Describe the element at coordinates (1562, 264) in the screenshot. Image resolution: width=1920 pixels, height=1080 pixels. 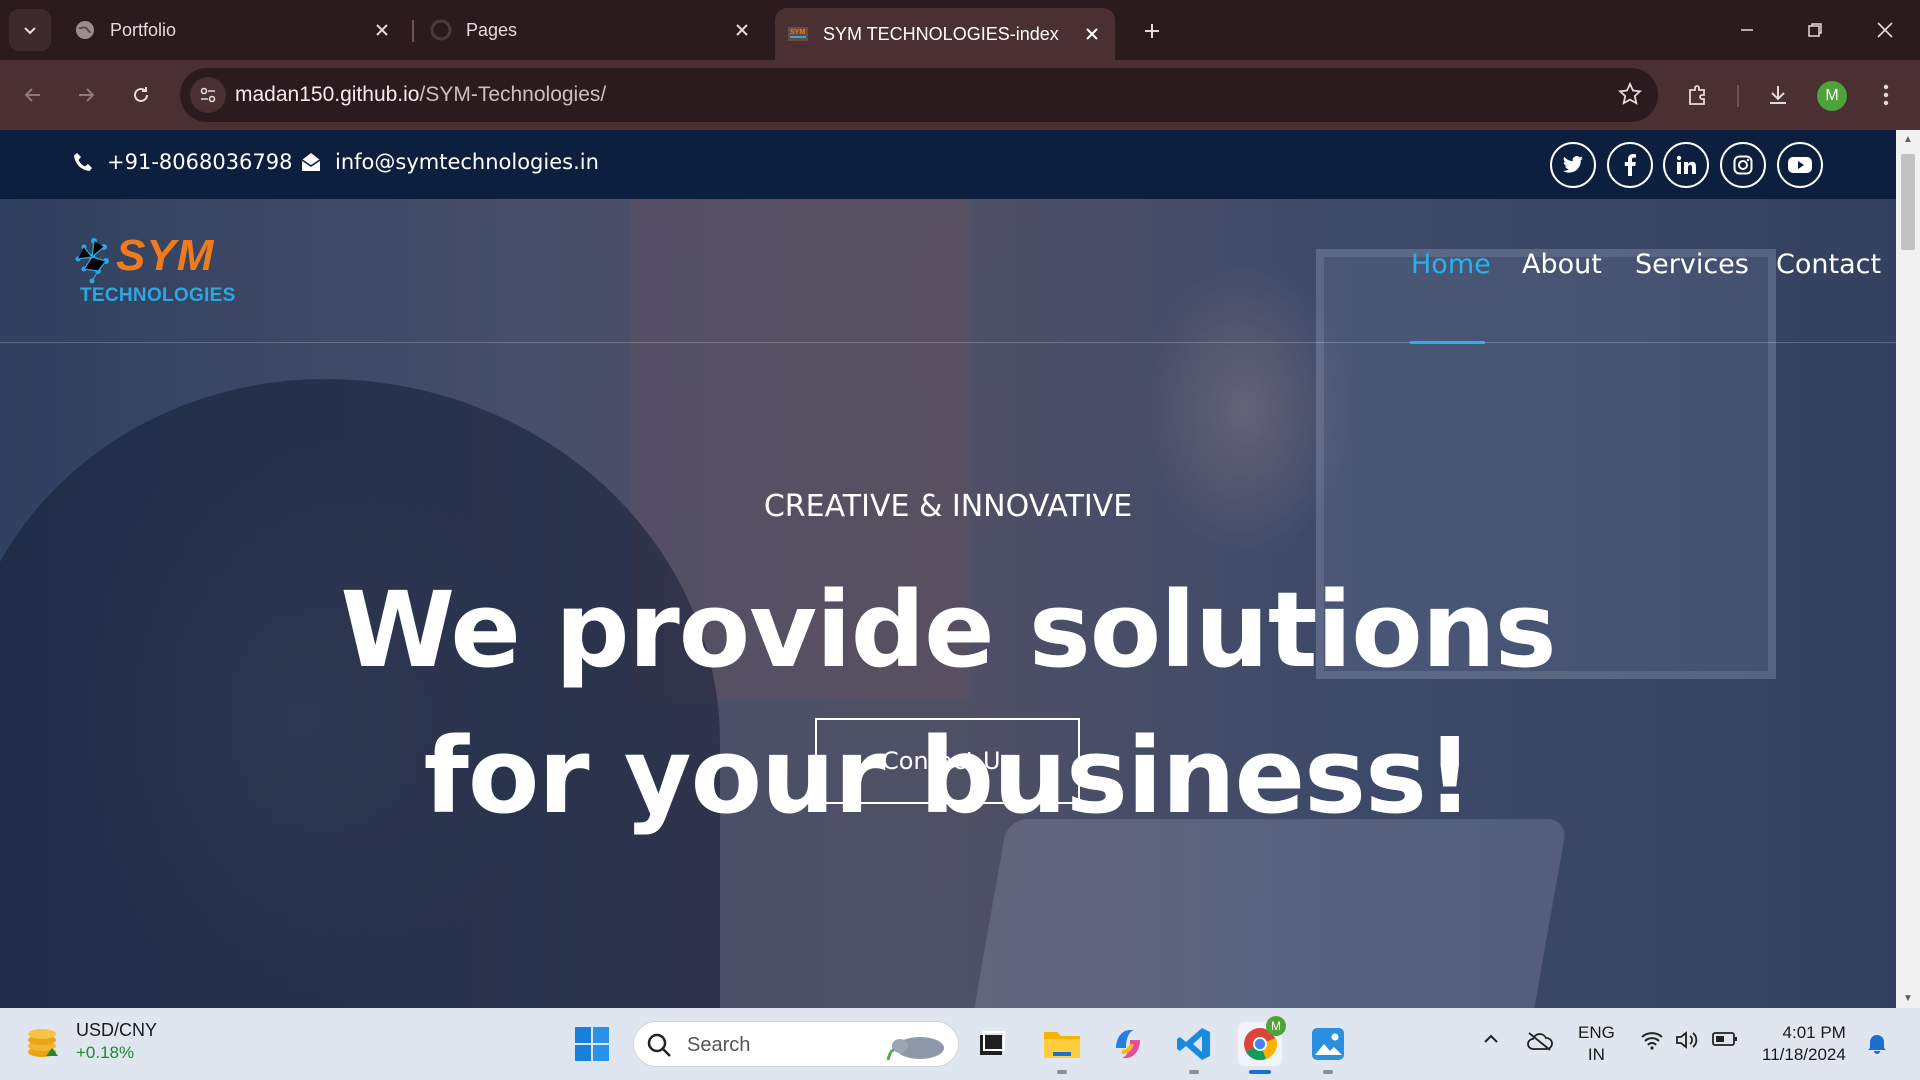
I see `nav-about: About` at that location.